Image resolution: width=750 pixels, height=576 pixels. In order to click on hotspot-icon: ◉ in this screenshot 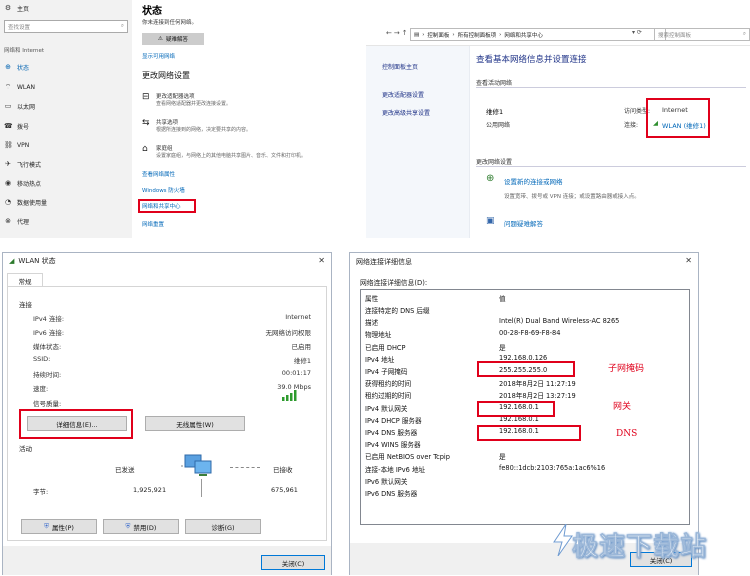, I will do `click(8, 183)`.